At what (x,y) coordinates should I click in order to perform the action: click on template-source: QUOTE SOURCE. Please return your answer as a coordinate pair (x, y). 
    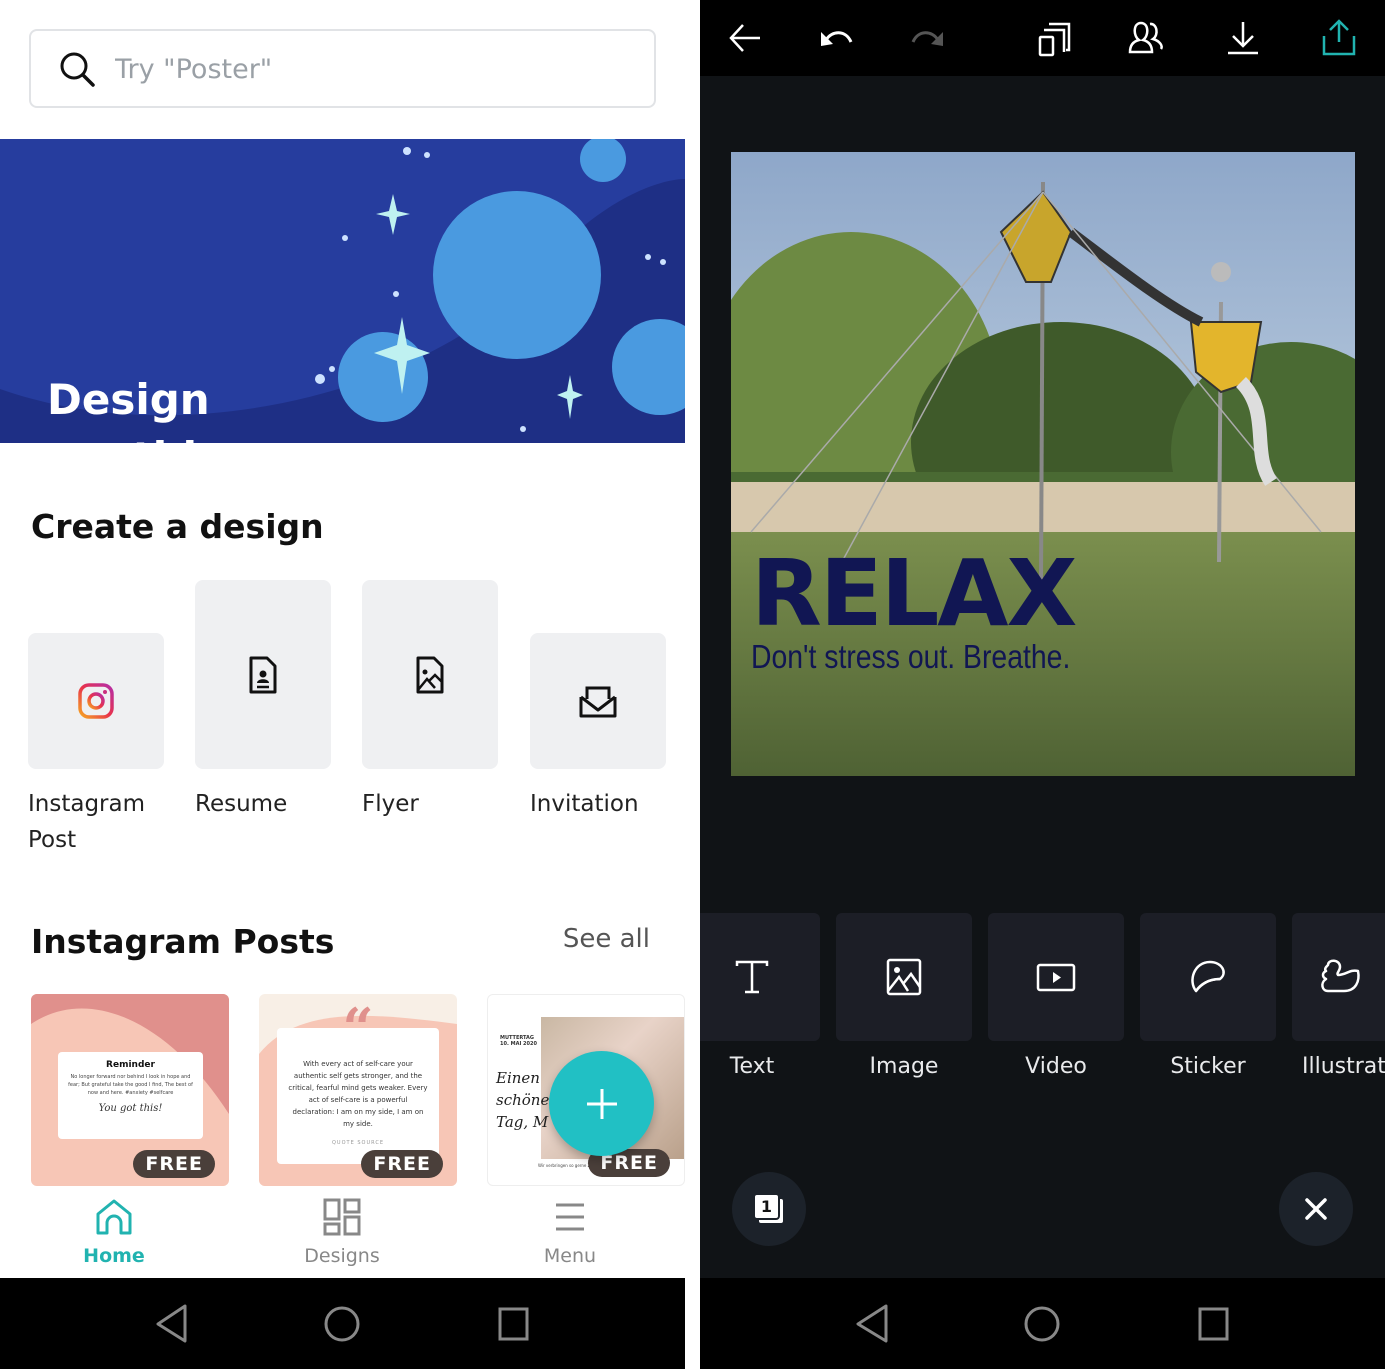
    Looking at the image, I should click on (358, 1143).